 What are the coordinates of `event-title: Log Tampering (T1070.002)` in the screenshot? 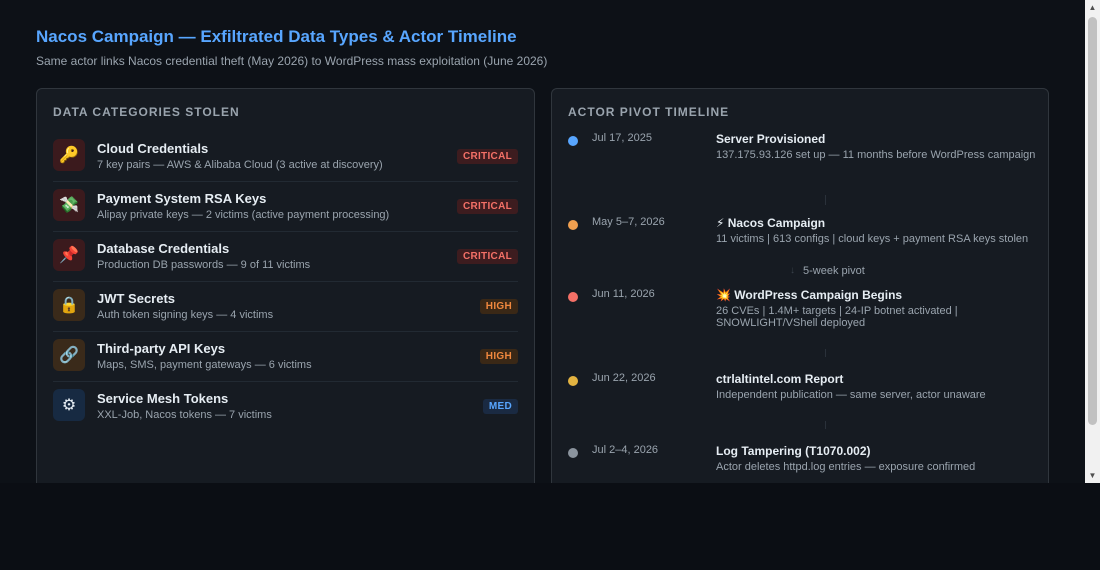 It's located at (793, 451).